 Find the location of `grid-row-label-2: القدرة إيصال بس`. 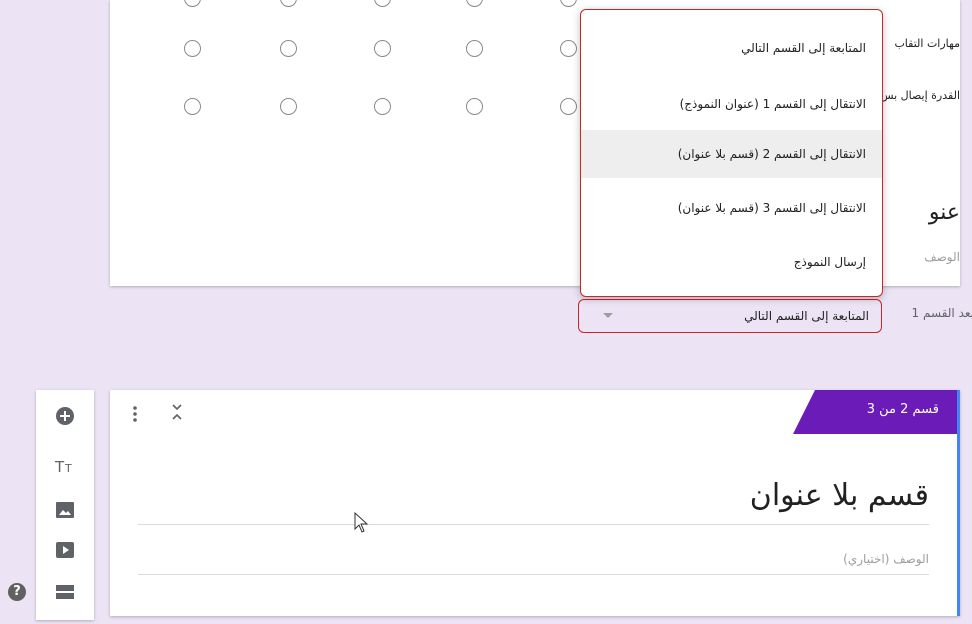

grid-row-label-2: القدرة إيصال بس is located at coordinates (920, 96).